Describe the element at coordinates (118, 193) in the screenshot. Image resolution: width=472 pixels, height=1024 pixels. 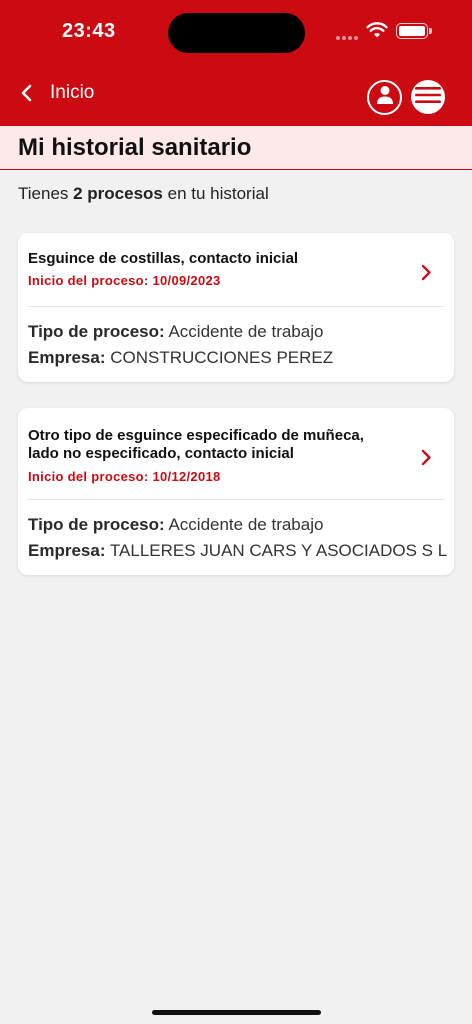
I see `summary-count: 2 procesos` at that location.